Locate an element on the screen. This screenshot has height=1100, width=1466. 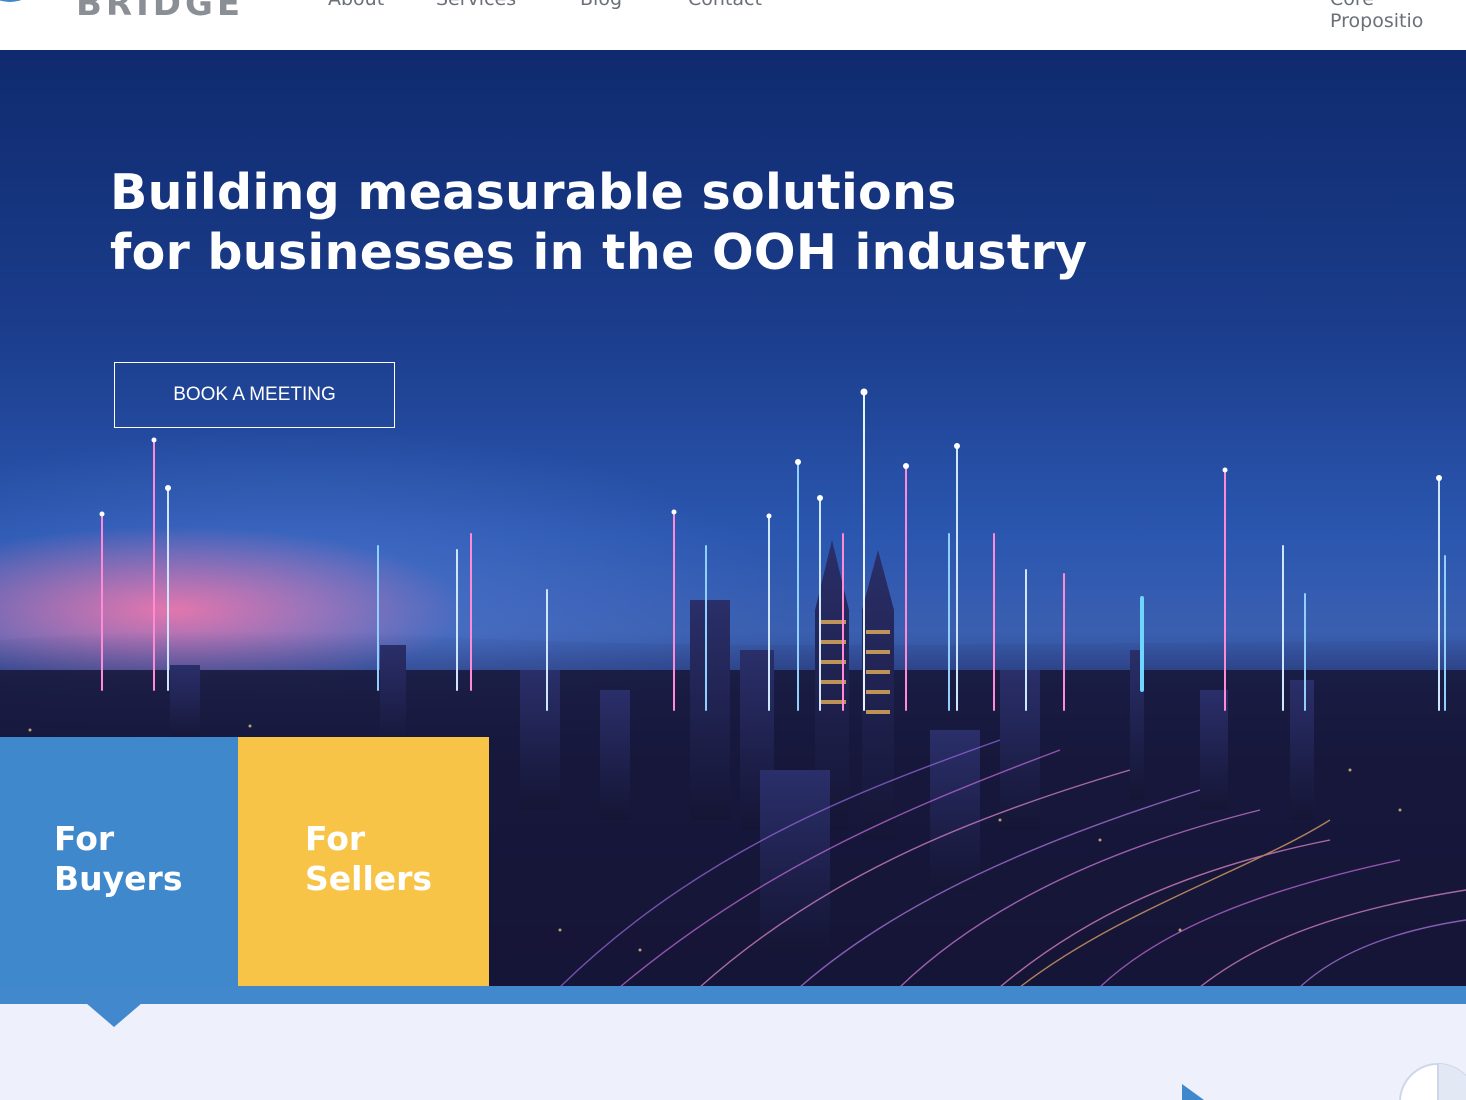
play-icon is located at coordinates (1193, 1092).